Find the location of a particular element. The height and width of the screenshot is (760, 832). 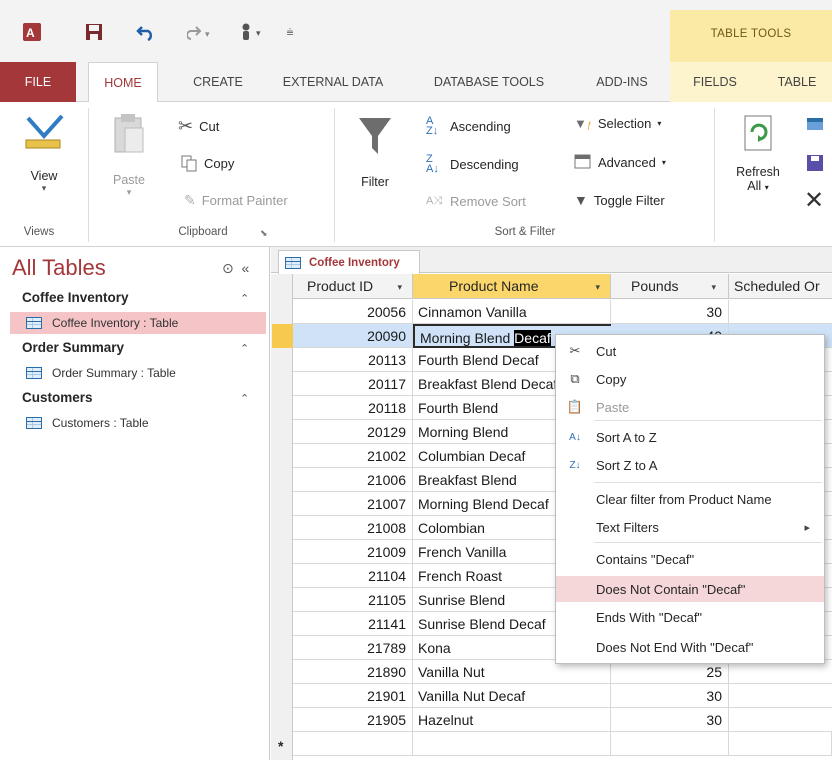

cell-product-id: 21002 is located at coordinates (353, 456).